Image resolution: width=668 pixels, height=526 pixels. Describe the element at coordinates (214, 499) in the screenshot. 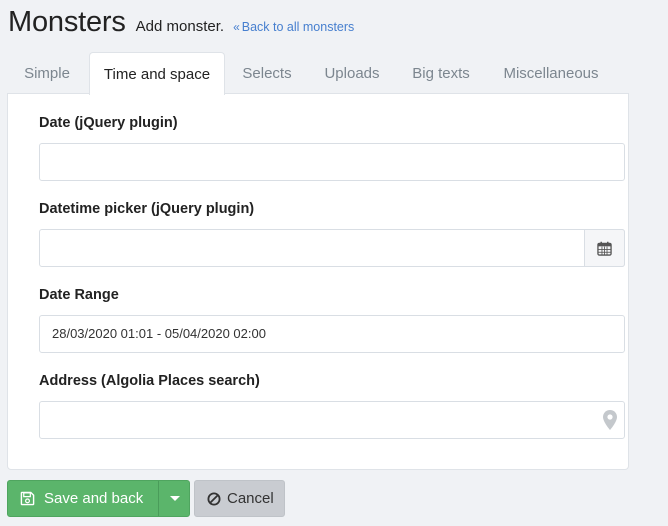

I see `ban-icon` at that location.